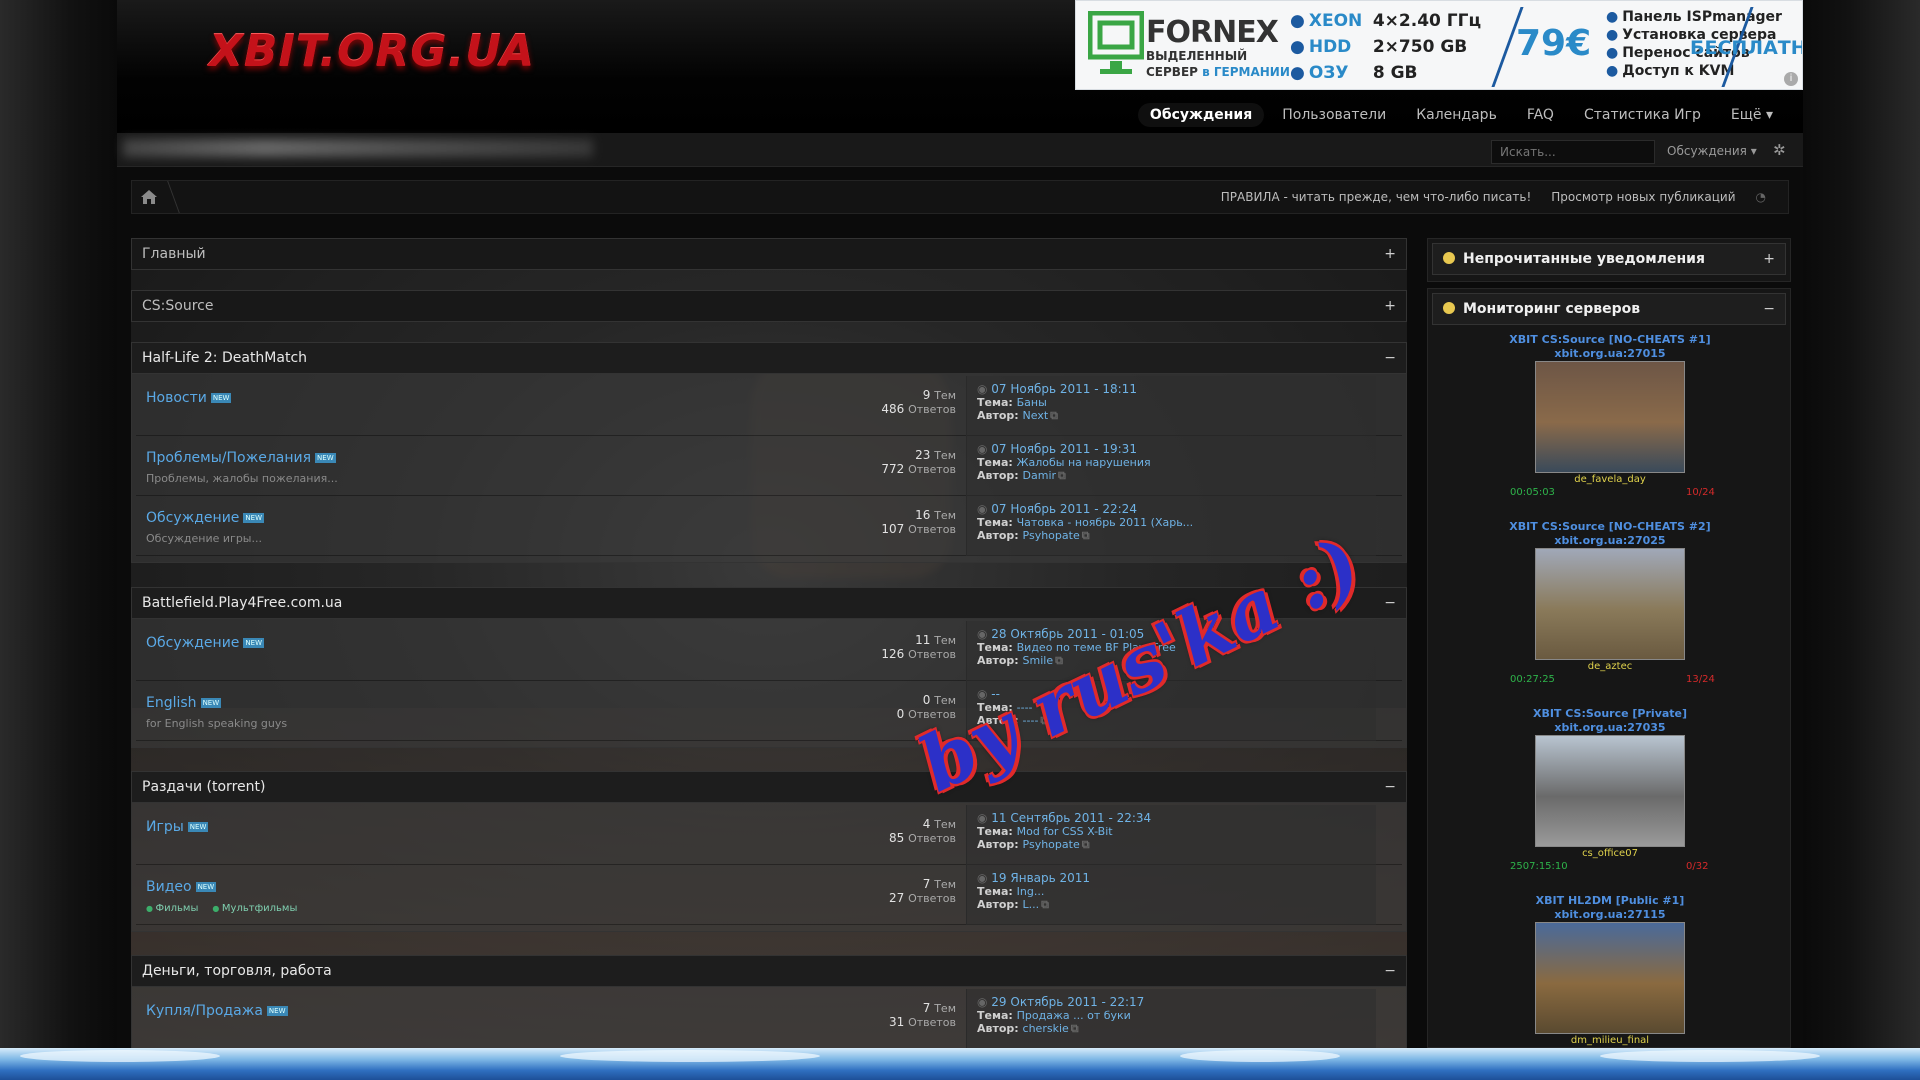 This screenshot has height=1080, width=1920. I want to click on collapse-toggle: −, so click(1769, 309).